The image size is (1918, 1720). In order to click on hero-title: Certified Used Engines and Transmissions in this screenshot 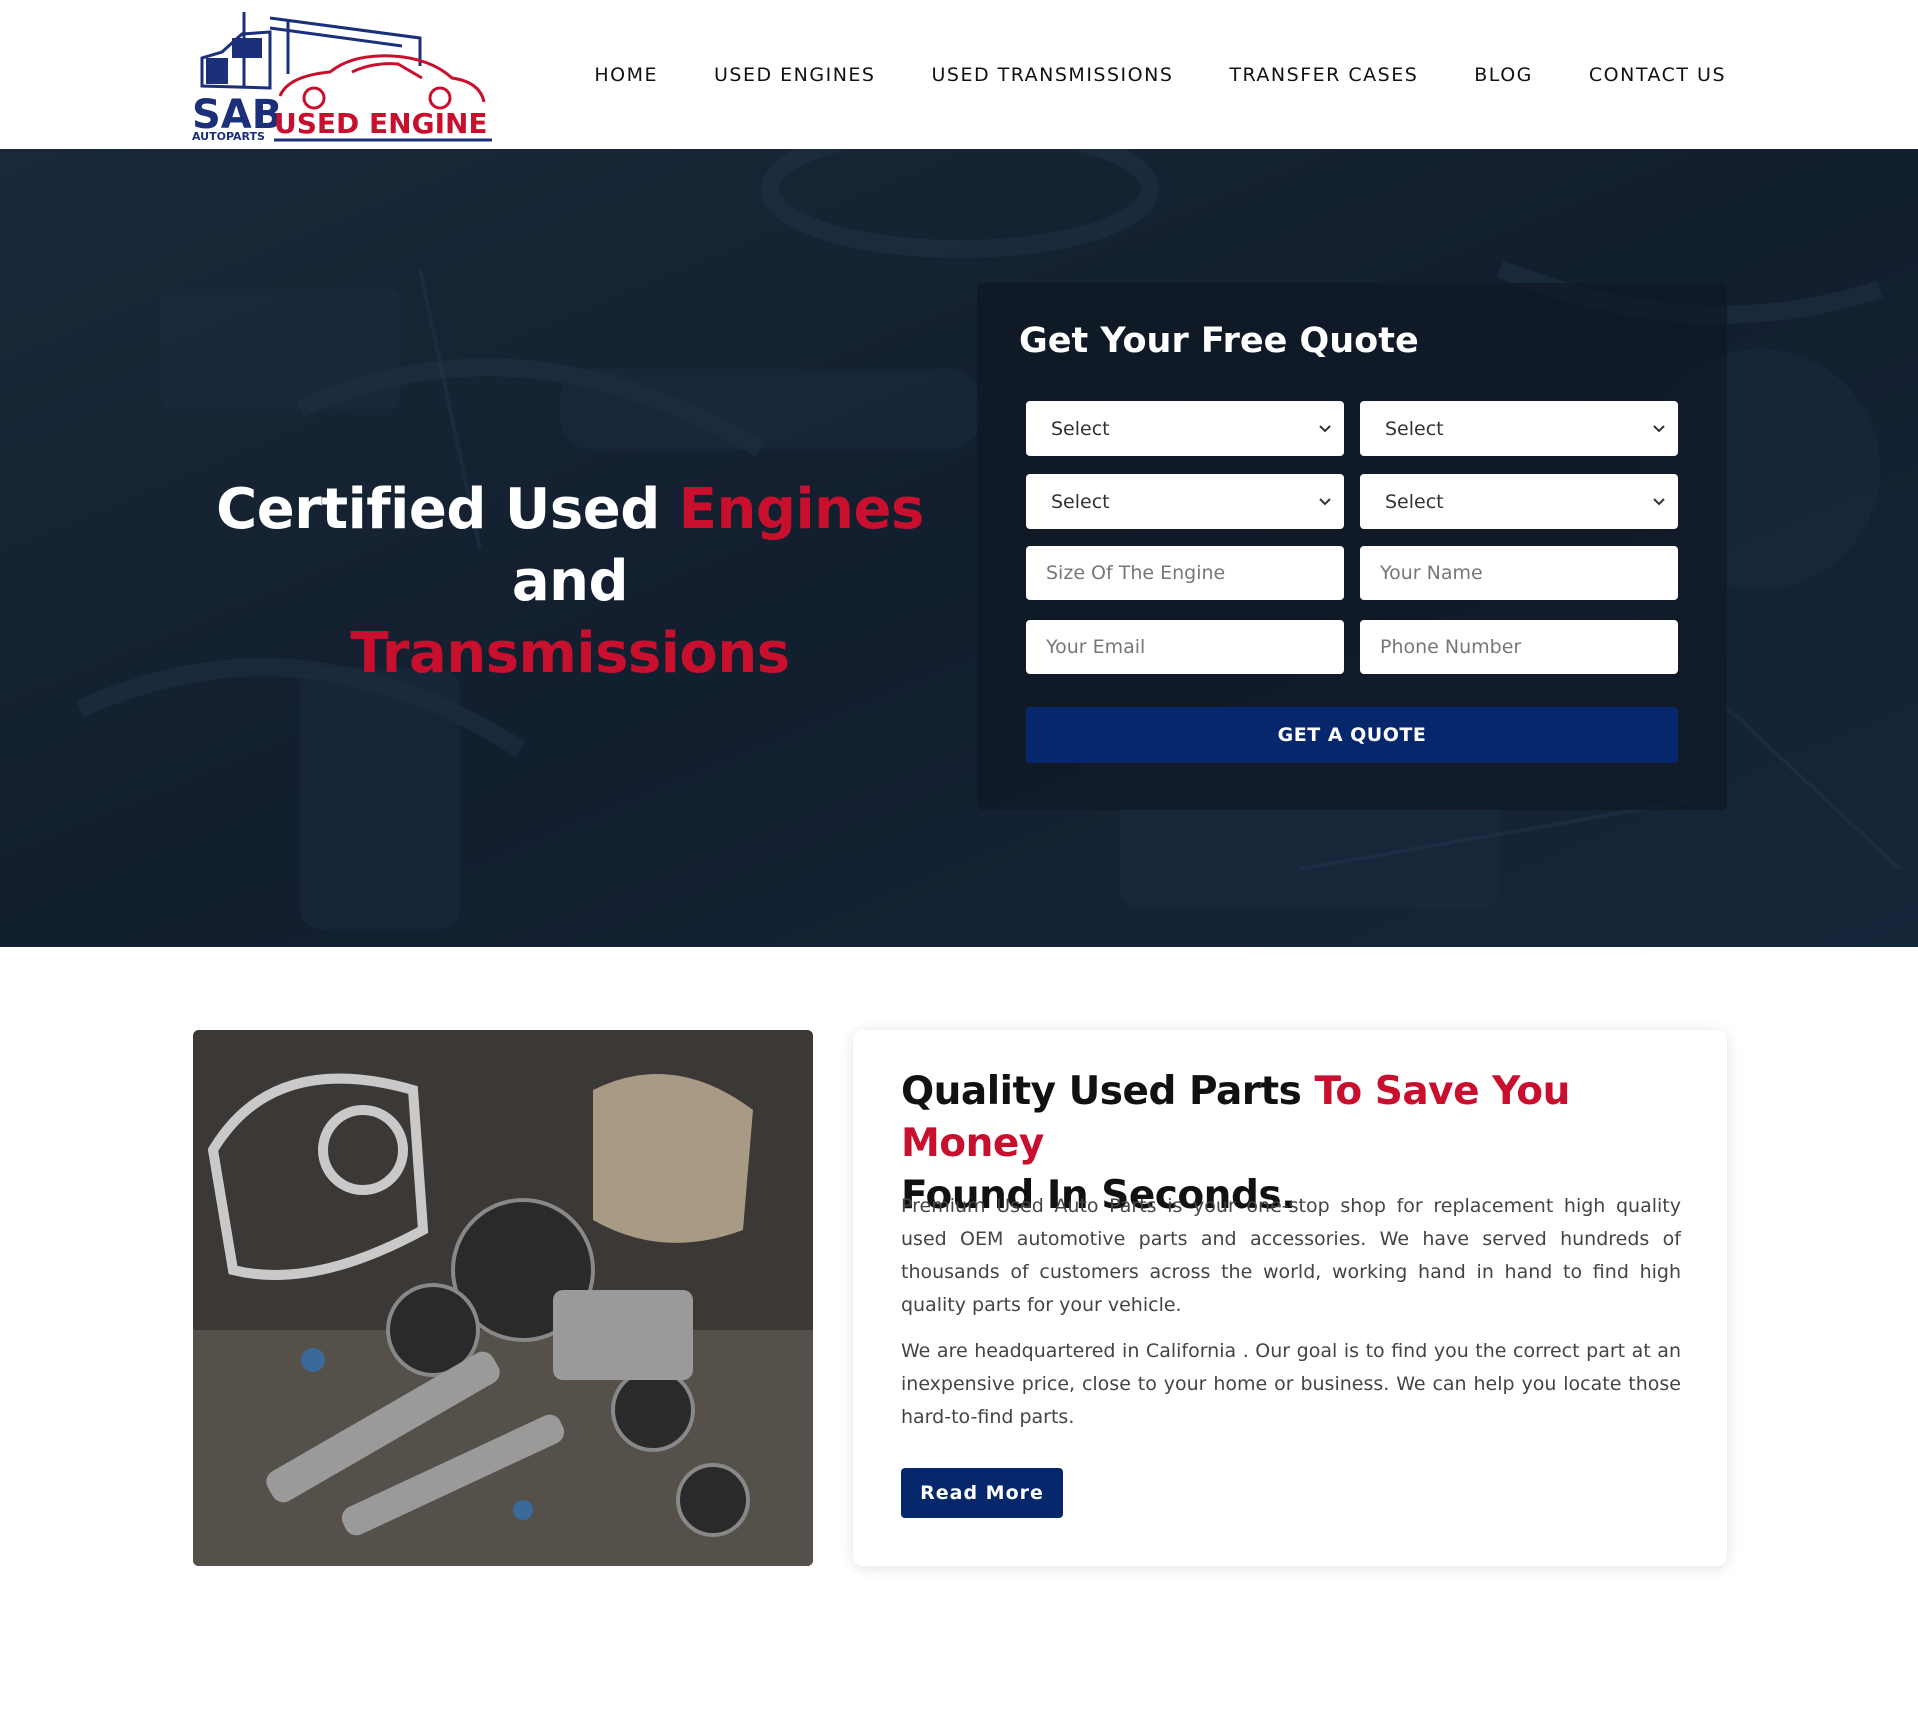, I will do `click(570, 582)`.